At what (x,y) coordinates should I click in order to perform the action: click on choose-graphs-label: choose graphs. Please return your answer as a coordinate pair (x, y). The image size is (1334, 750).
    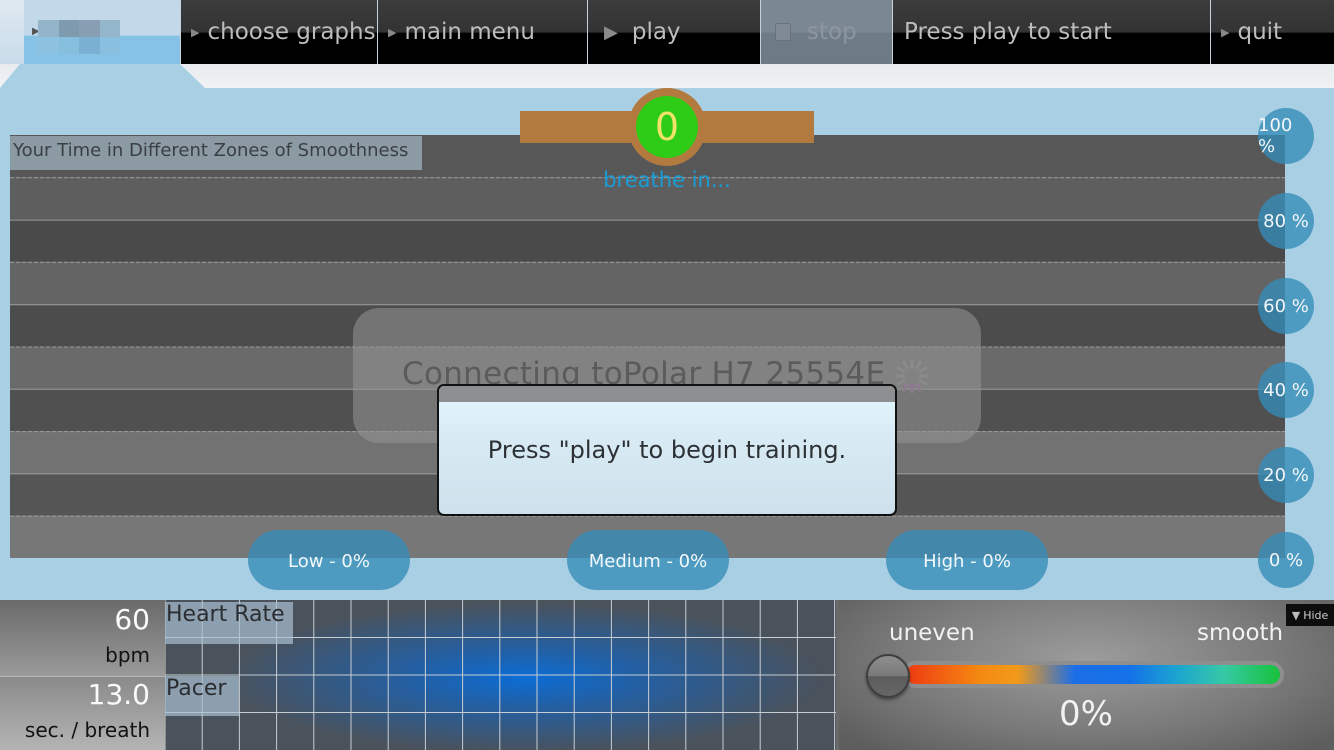
    Looking at the image, I should click on (291, 32).